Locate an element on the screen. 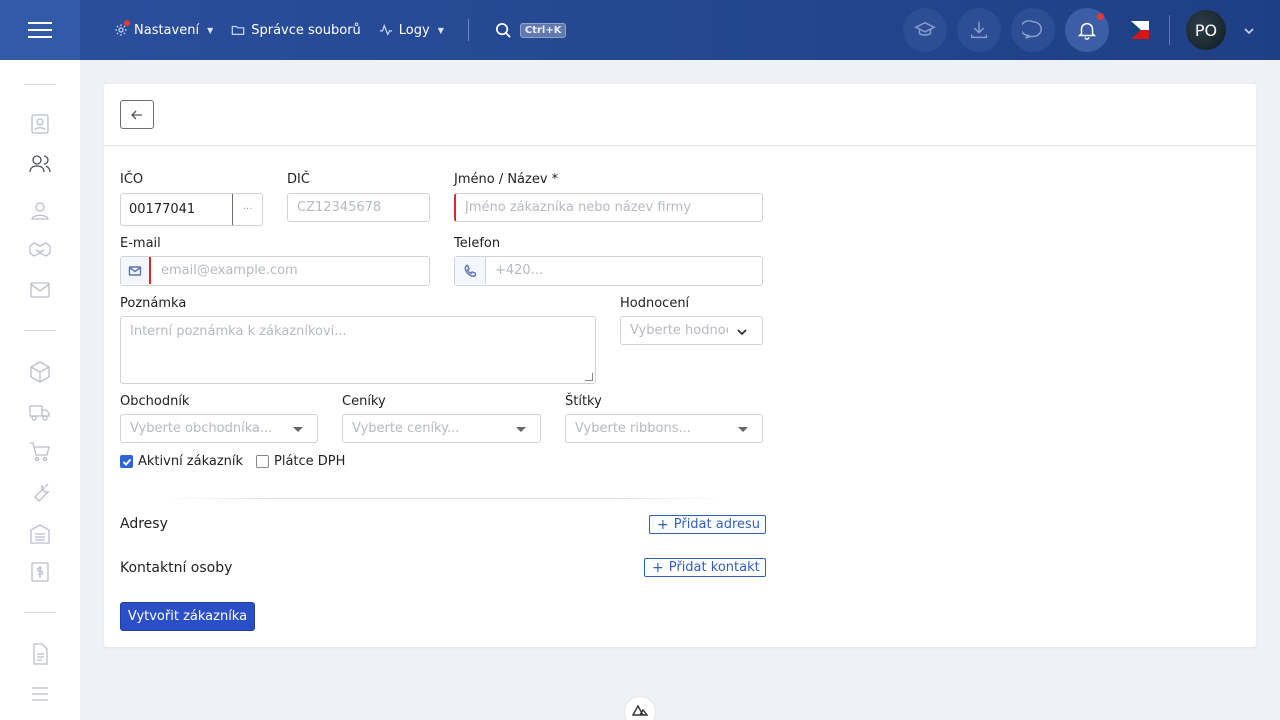  checkbox-checked is located at coordinates (126, 461).